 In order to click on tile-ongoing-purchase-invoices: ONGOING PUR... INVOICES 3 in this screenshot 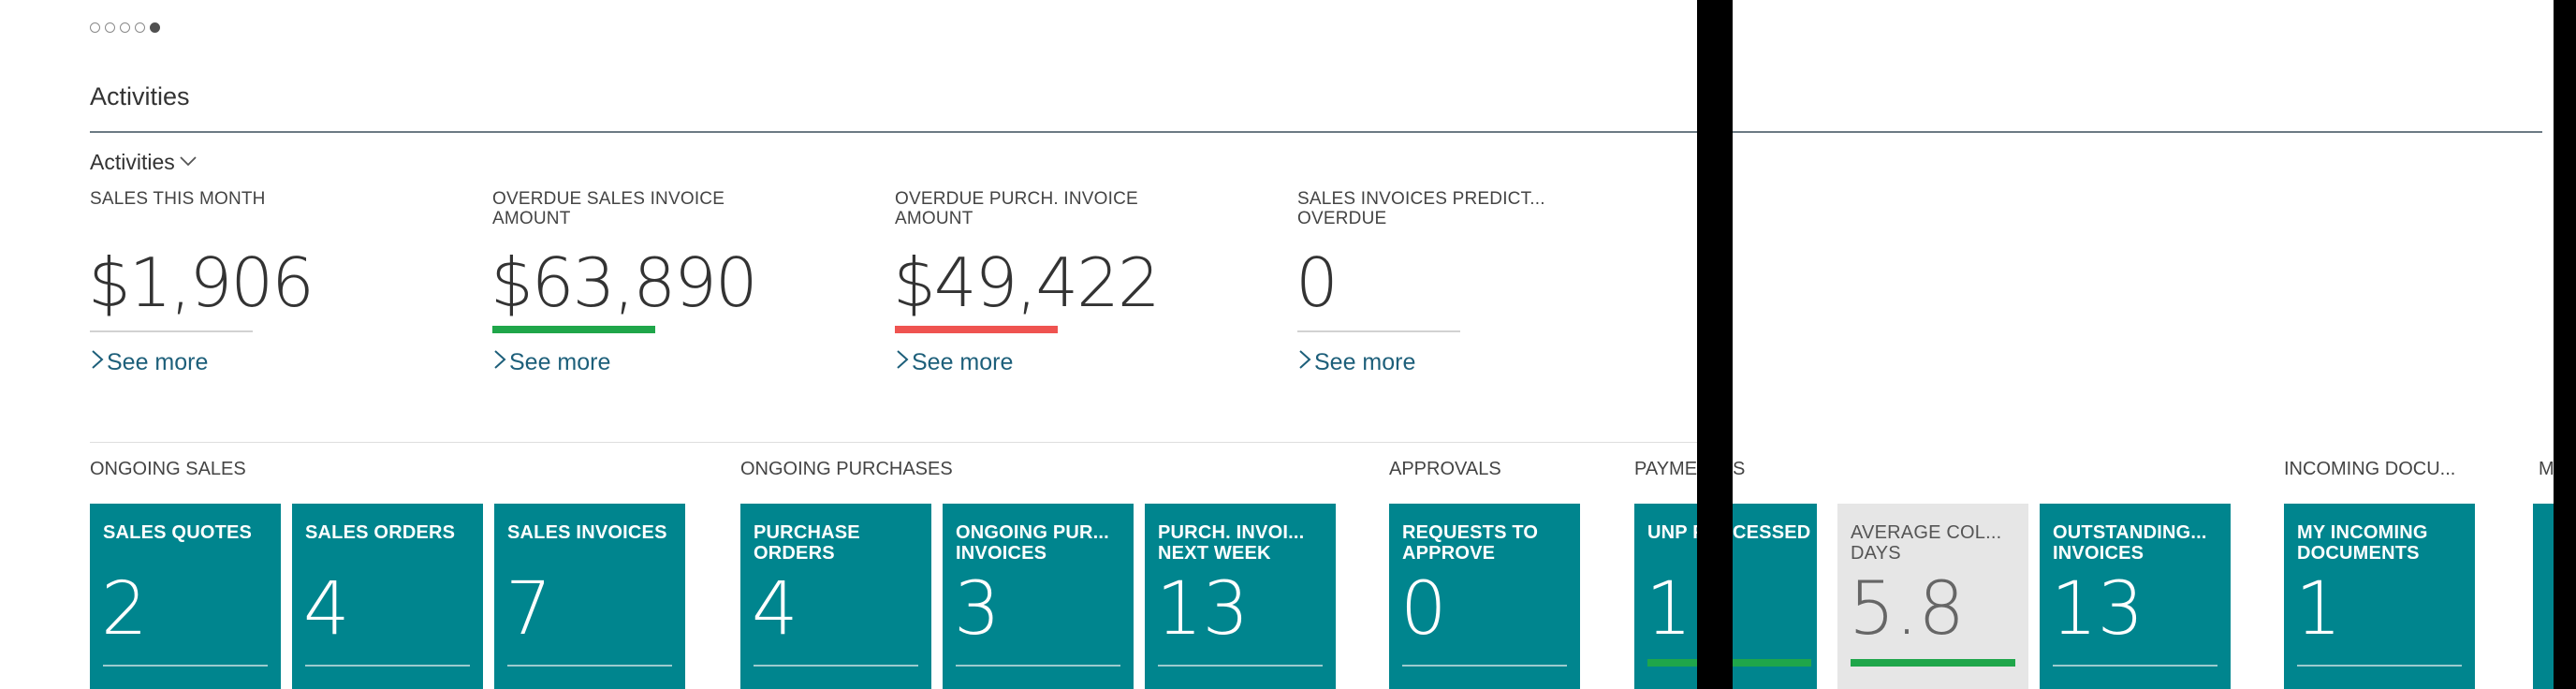, I will do `click(1038, 596)`.